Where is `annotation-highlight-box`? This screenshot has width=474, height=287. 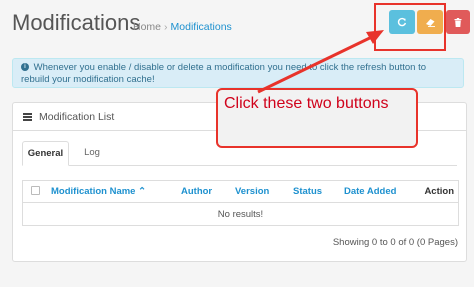 annotation-highlight-box is located at coordinates (410, 27).